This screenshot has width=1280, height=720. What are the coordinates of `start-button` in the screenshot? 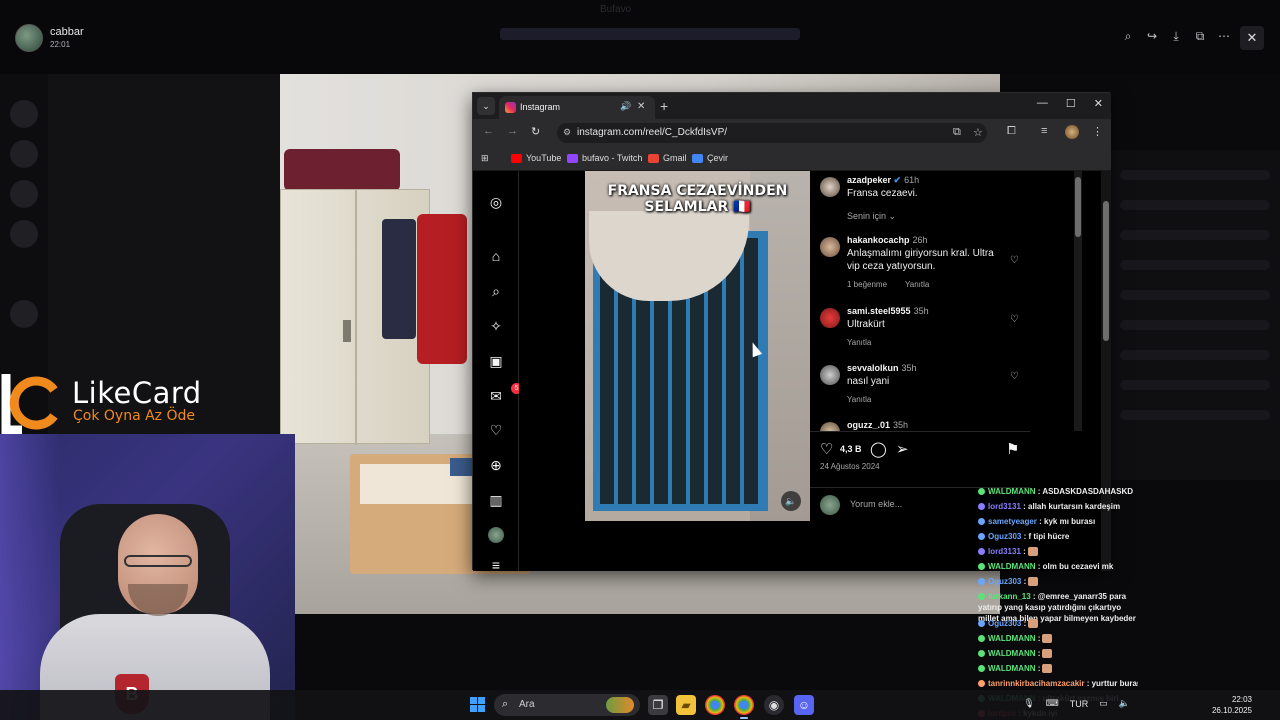 It's located at (477, 704).